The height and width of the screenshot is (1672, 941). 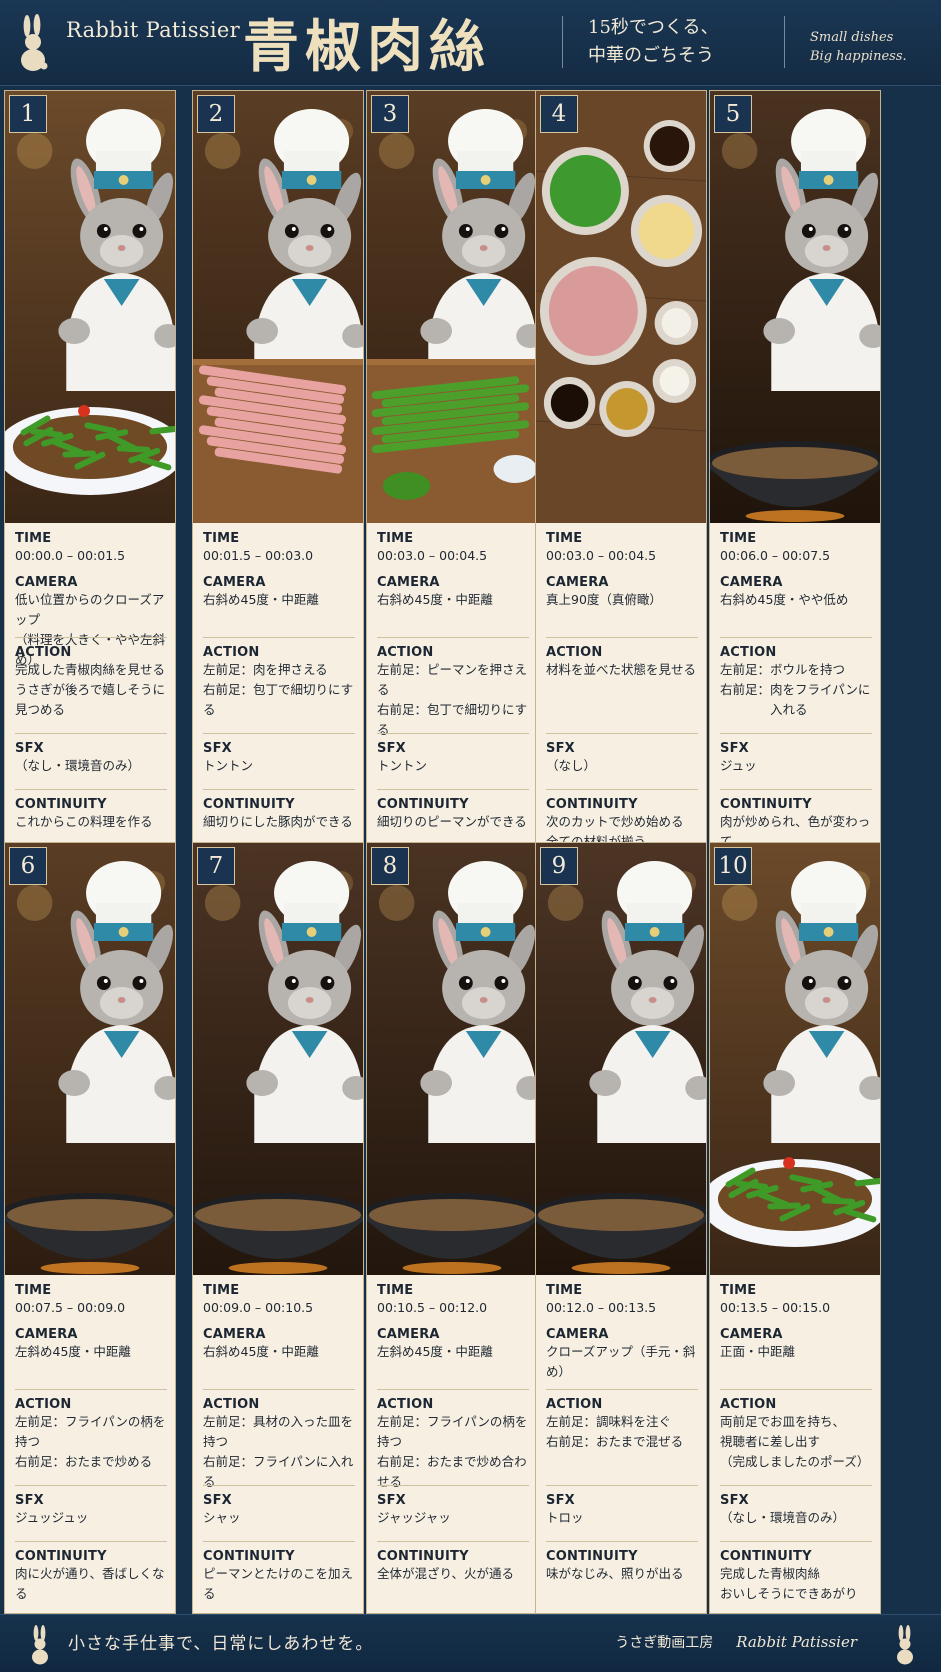 What do you see at coordinates (601, 1307) in the screenshot?
I see `time-value: 00:12.0 – 00:13.5` at bounding box center [601, 1307].